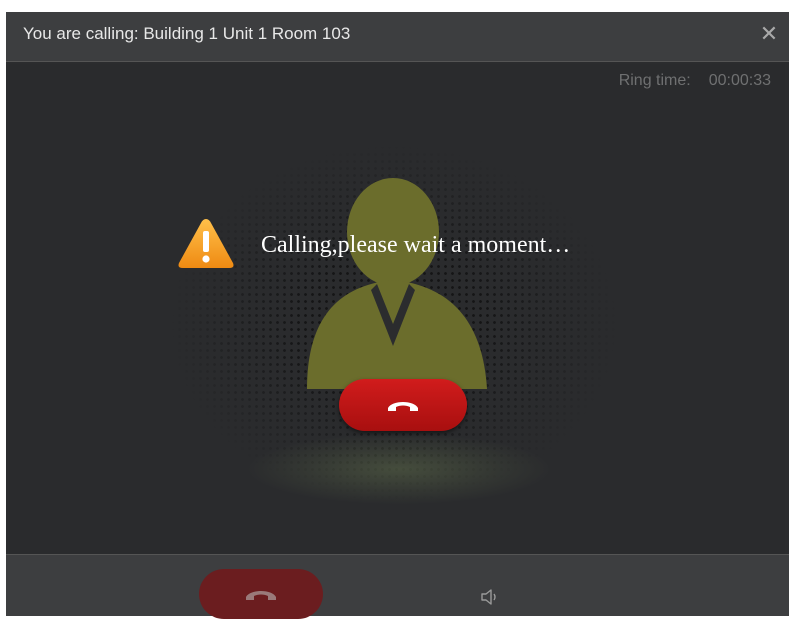  I want to click on hangup-button, so click(403, 405).